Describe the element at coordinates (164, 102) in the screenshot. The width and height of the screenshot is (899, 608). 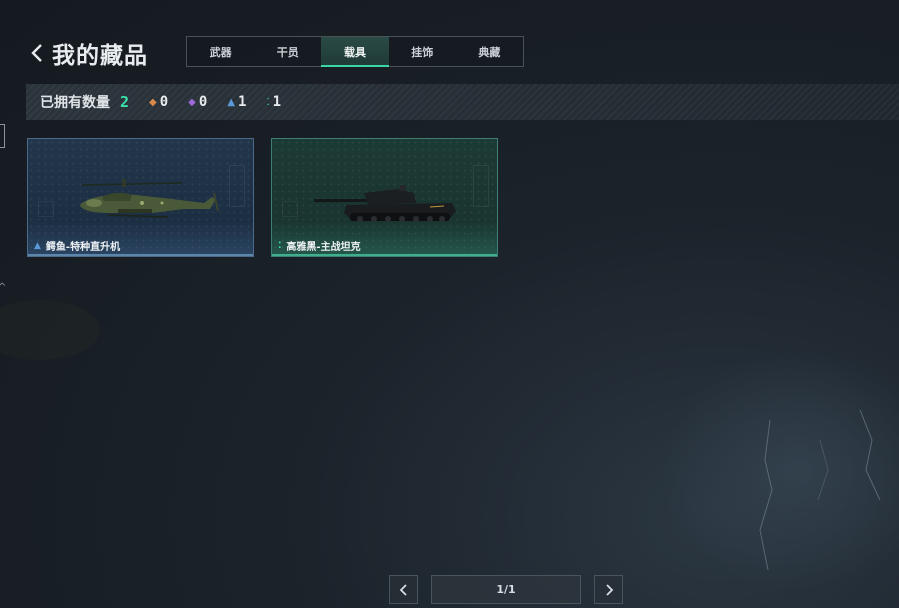
I see `rarity-orange-count: 0` at that location.